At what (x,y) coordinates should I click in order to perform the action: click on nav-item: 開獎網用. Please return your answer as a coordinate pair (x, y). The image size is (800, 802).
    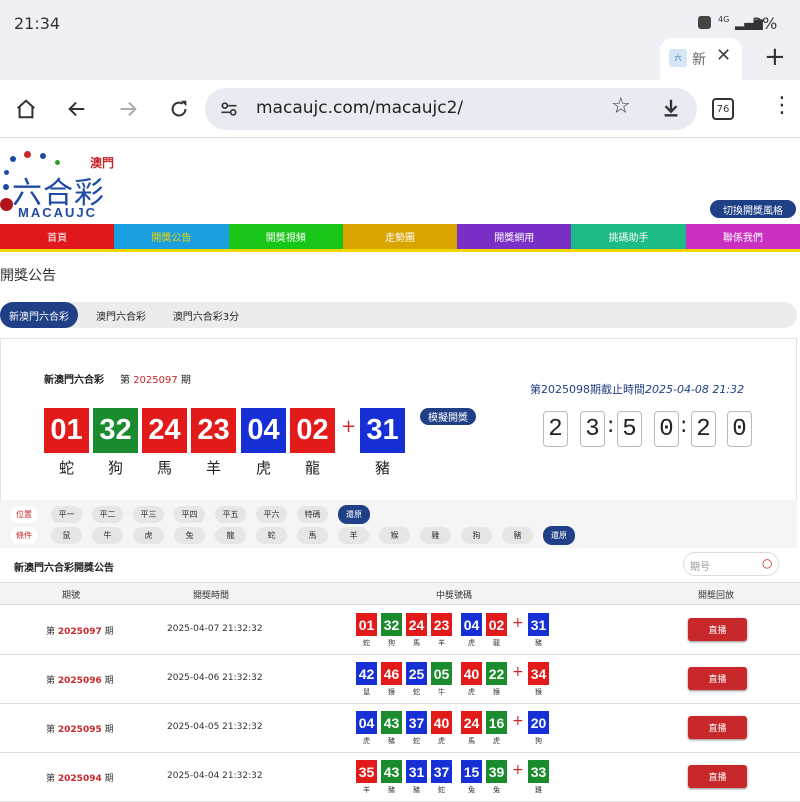
    Looking at the image, I should click on (514, 236).